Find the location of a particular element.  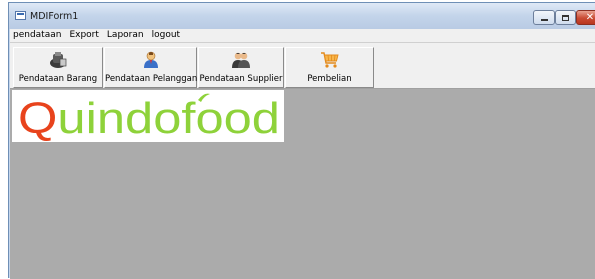

pembelian-label: Pembelian is located at coordinates (329, 79).